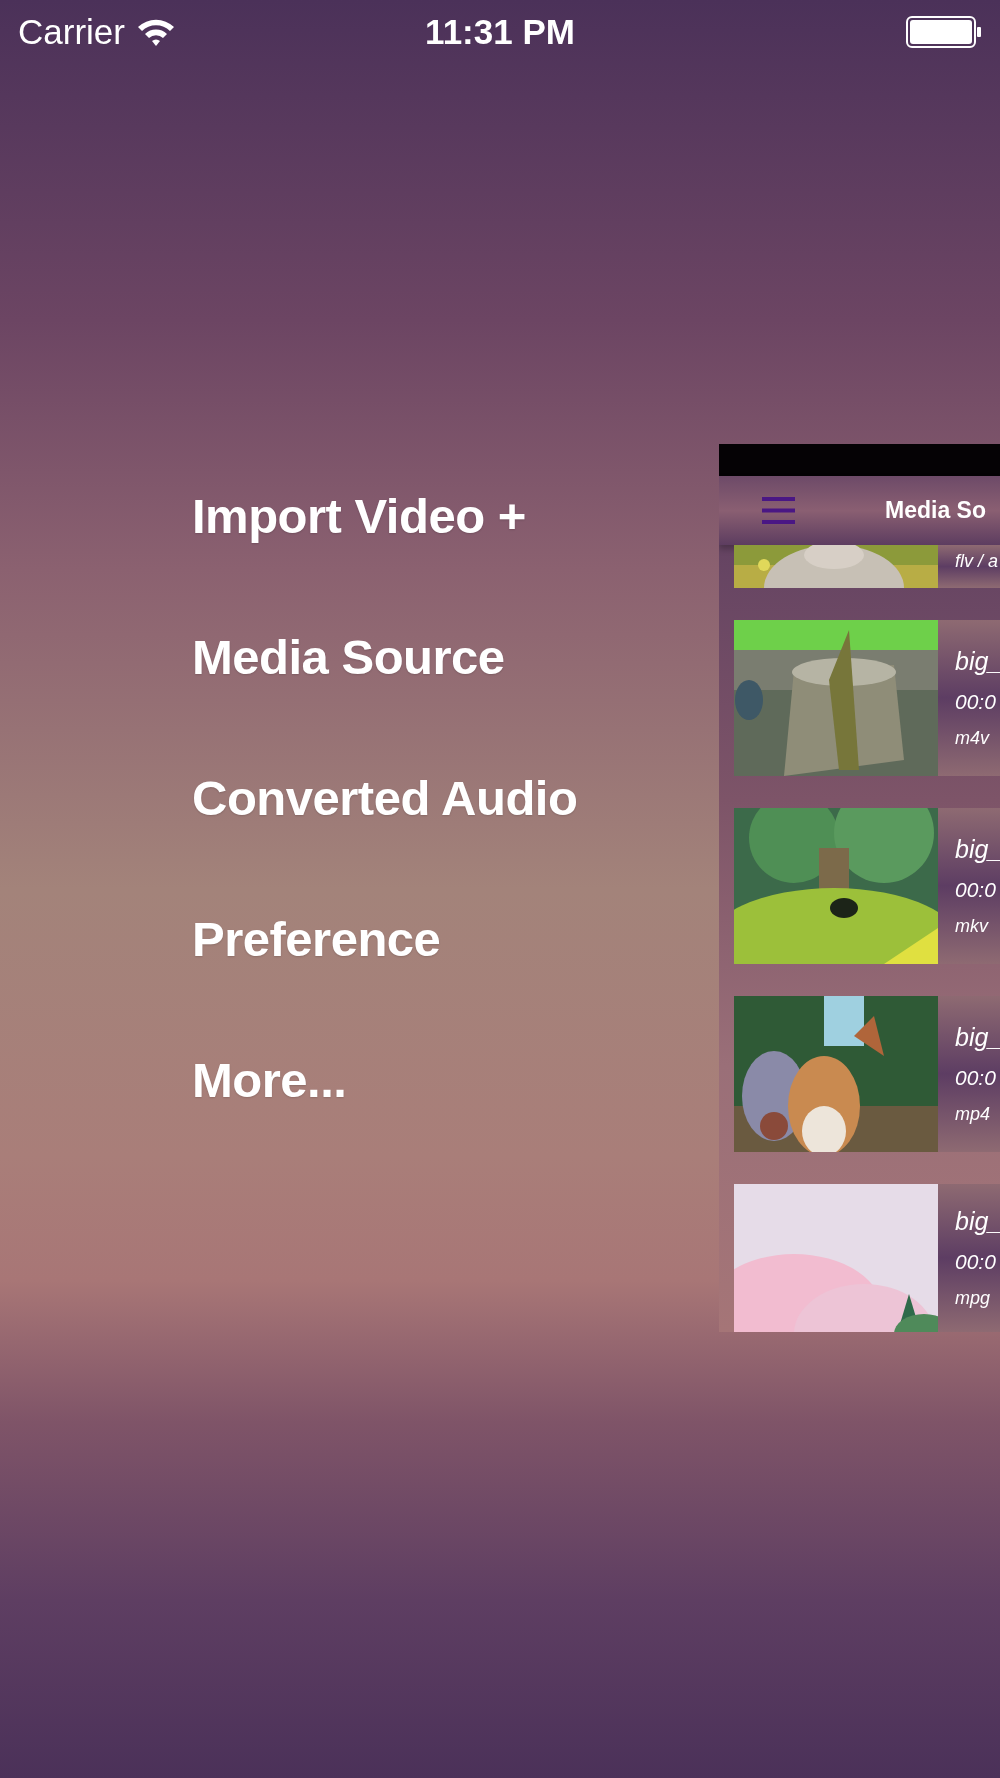  I want to click on battery-icon, so click(944, 32).